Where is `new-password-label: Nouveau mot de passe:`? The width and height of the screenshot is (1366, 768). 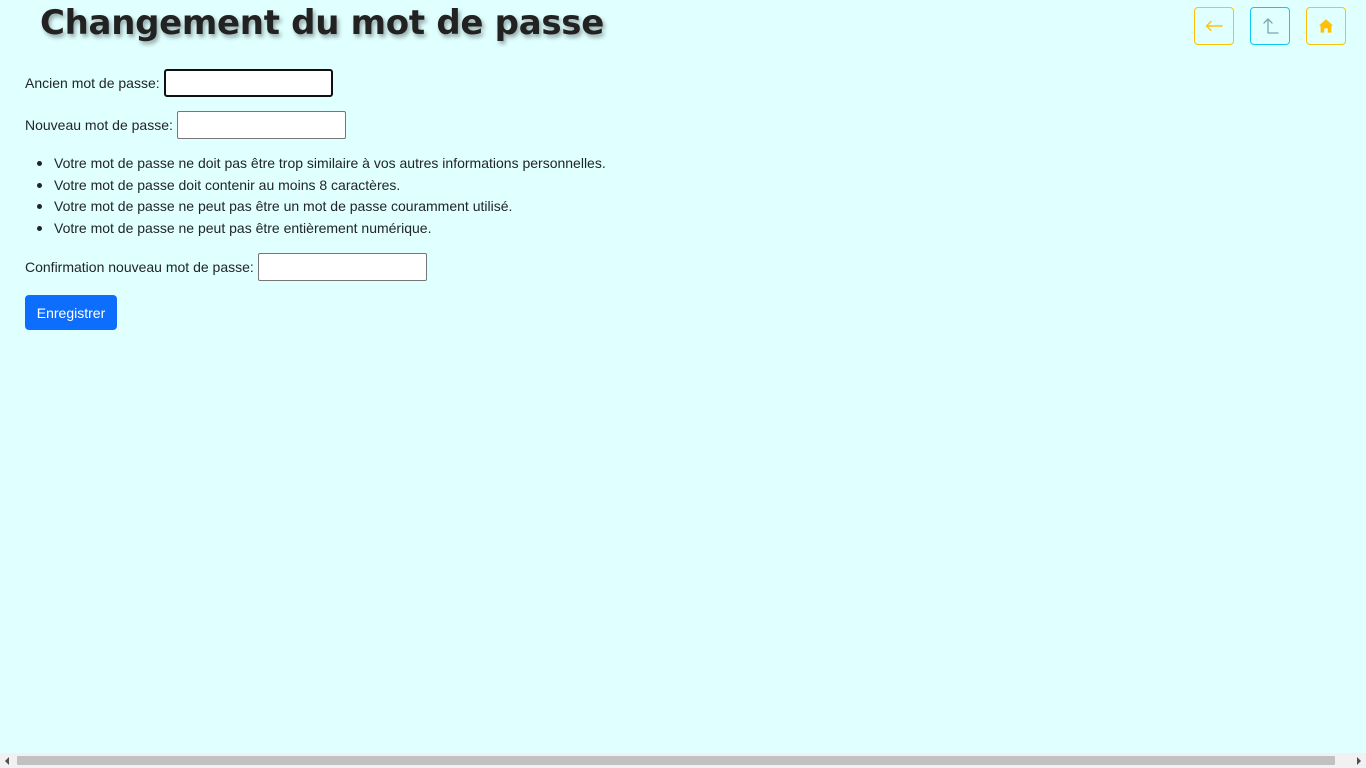
new-password-label: Nouveau mot de passe: is located at coordinates (99, 125).